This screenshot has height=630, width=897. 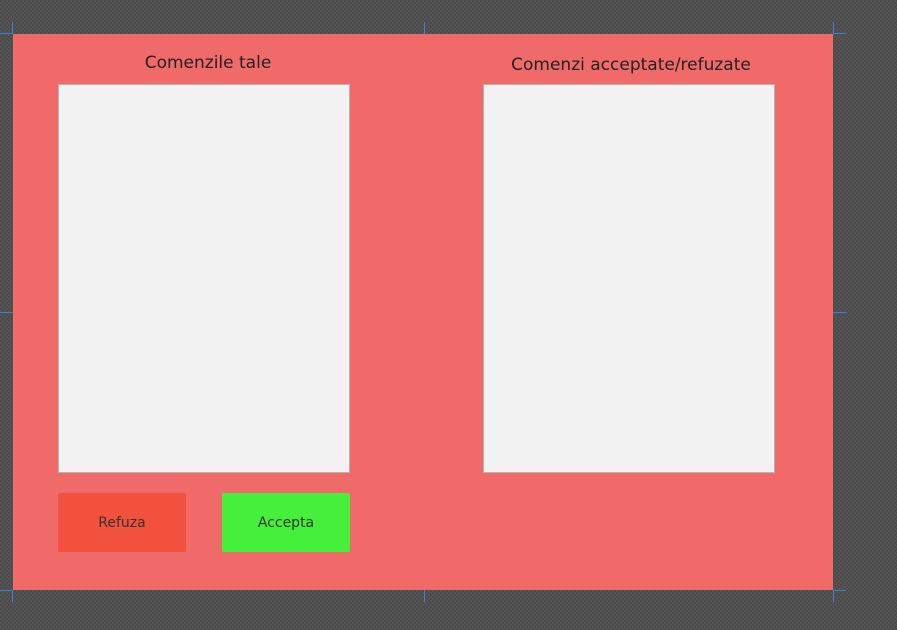 What do you see at coordinates (631, 65) in the screenshot?
I see `processed-orders-title: Comenzi acceptate/refuzate` at bounding box center [631, 65].